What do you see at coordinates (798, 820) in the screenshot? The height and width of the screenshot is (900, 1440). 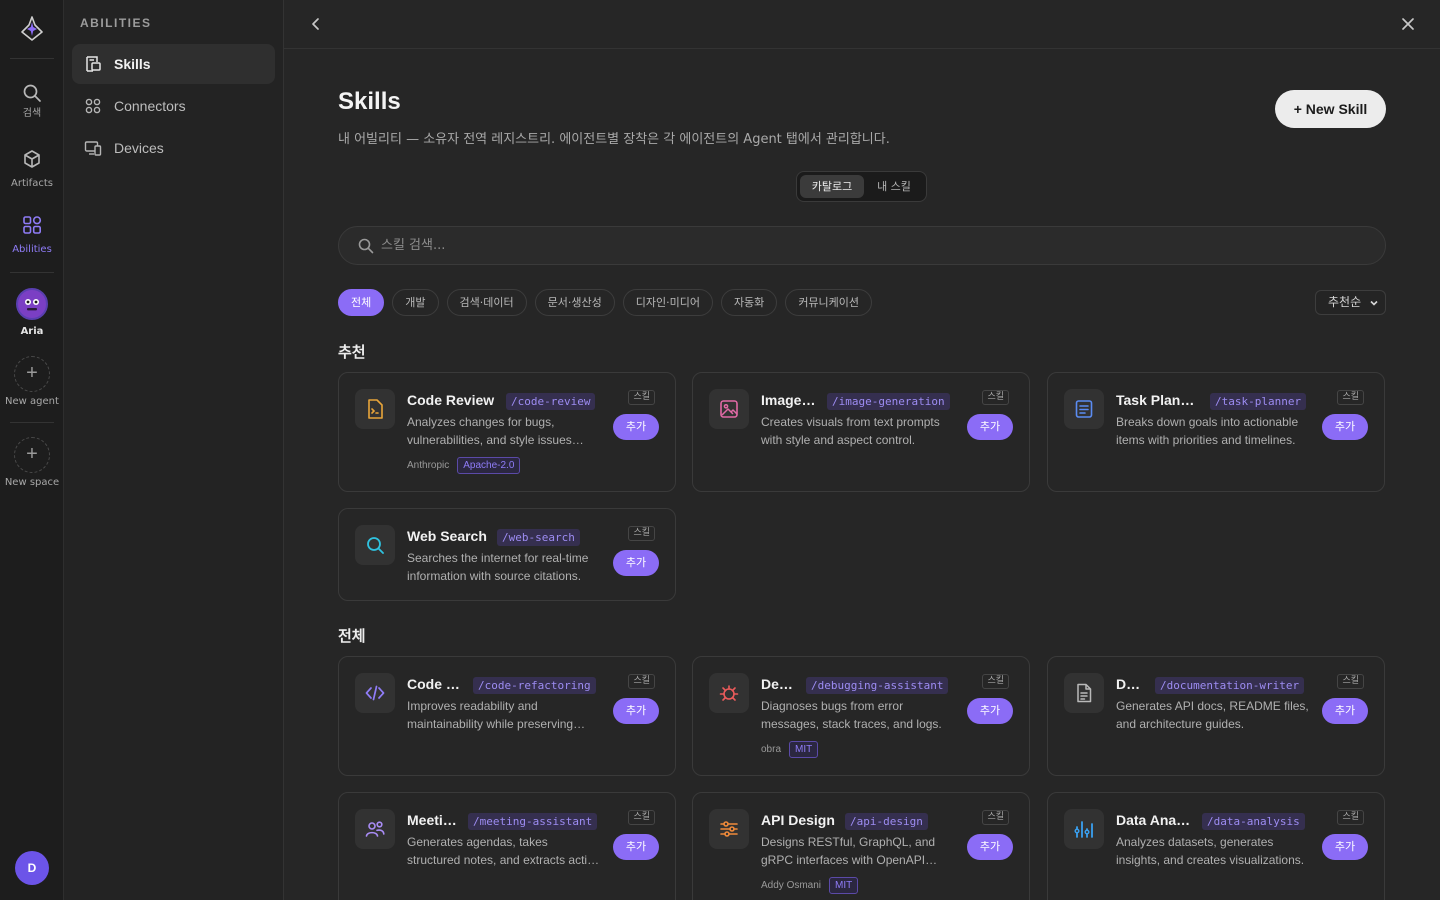 I see `skill-name: API Design` at bounding box center [798, 820].